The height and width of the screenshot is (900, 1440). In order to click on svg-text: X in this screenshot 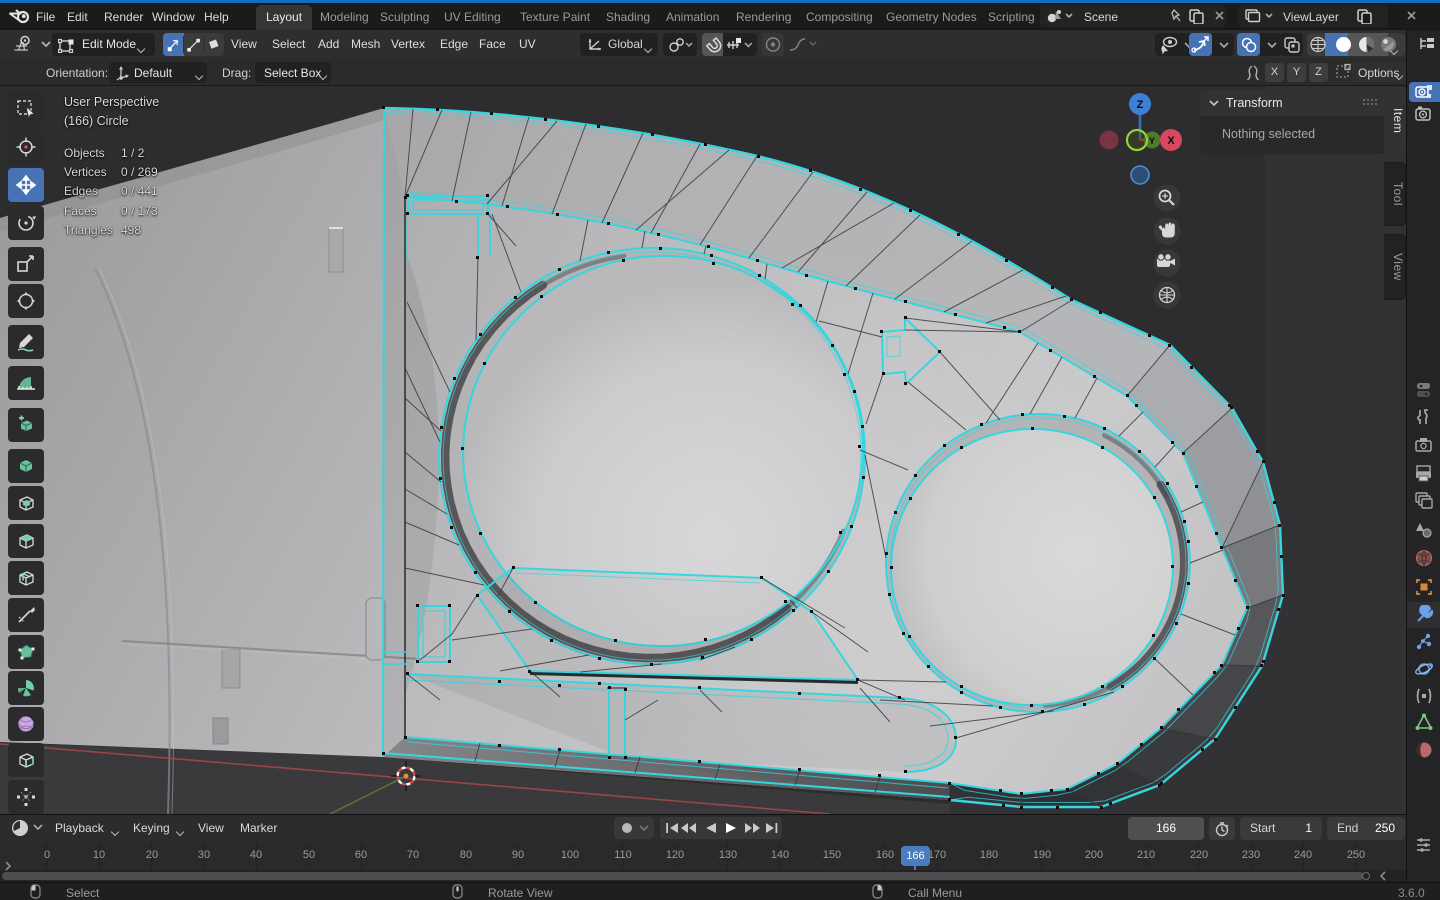, I will do `click(1171, 141)`.